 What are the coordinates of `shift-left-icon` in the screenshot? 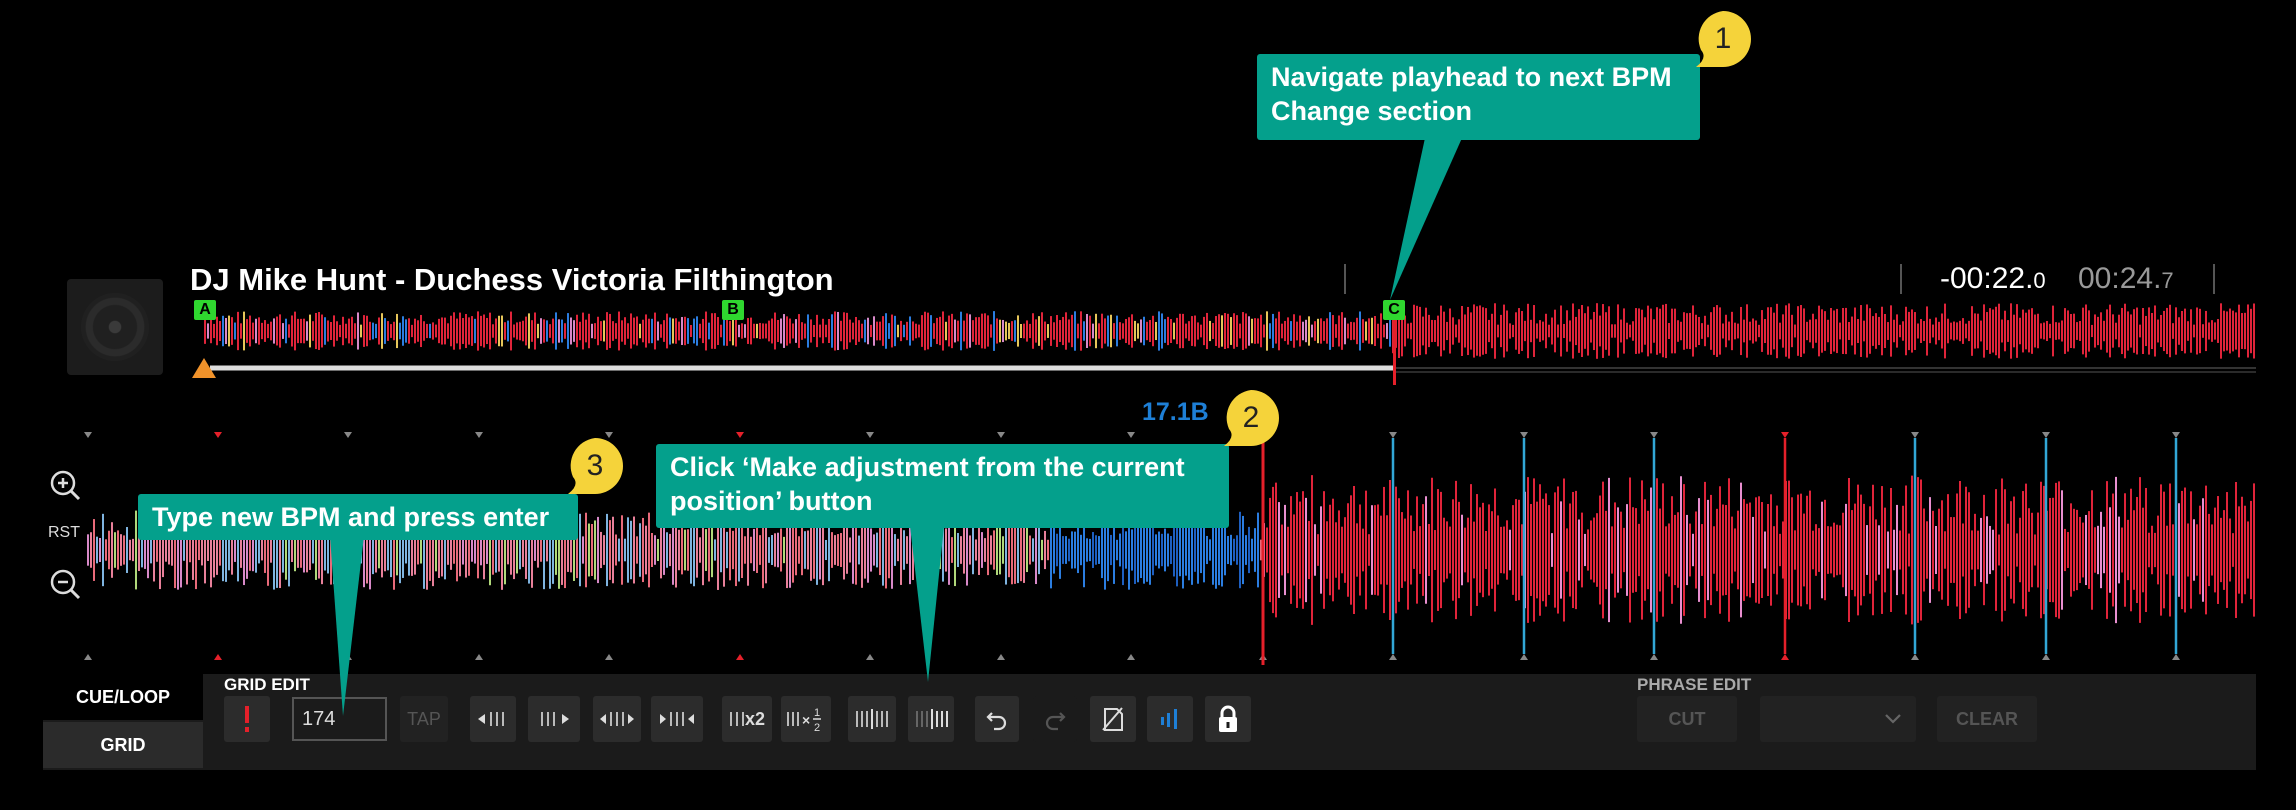 It's located at (491, 719).